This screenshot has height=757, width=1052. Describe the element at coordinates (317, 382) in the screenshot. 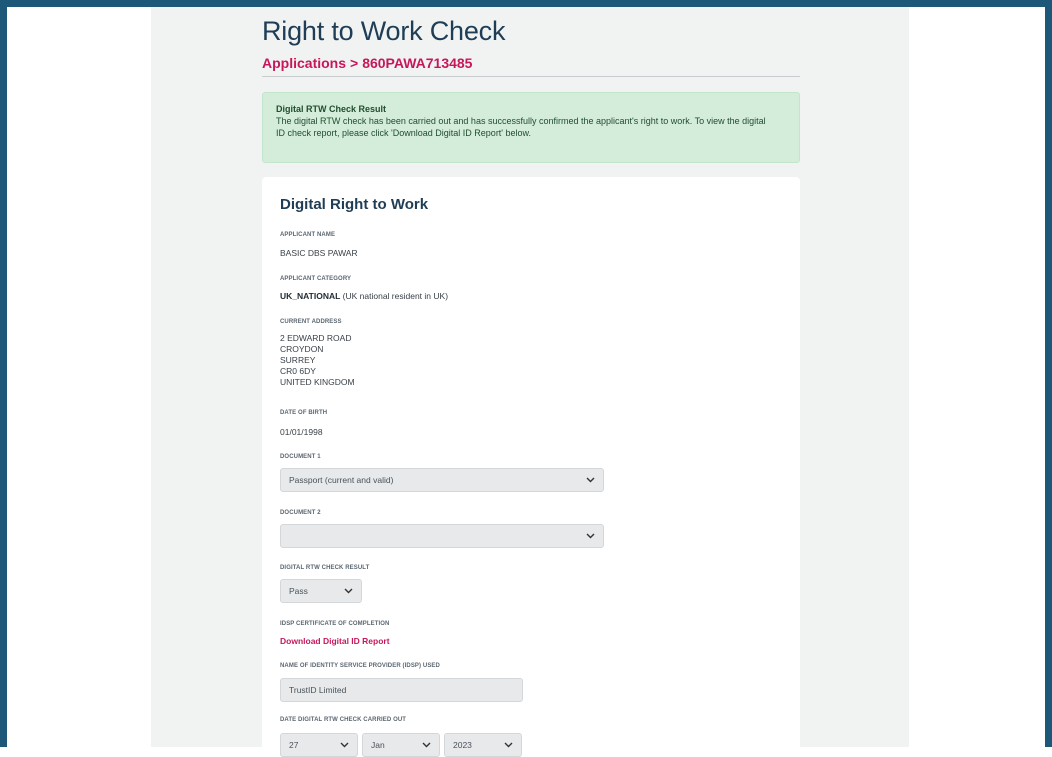

I see `address-line: UNITED KINGDOM` at that location.